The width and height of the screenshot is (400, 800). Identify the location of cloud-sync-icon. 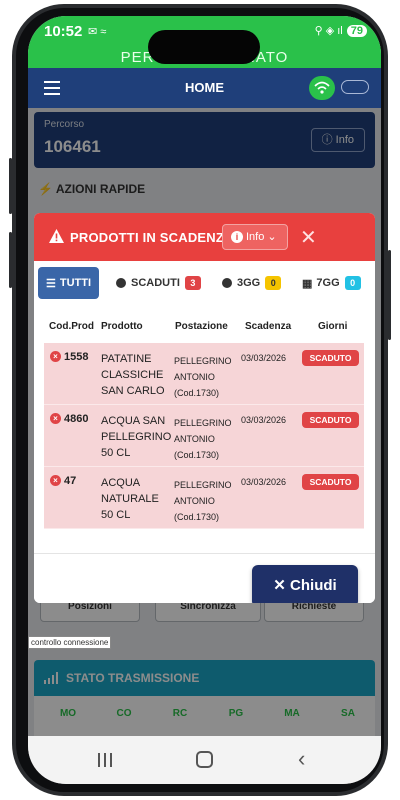
(355, 87).